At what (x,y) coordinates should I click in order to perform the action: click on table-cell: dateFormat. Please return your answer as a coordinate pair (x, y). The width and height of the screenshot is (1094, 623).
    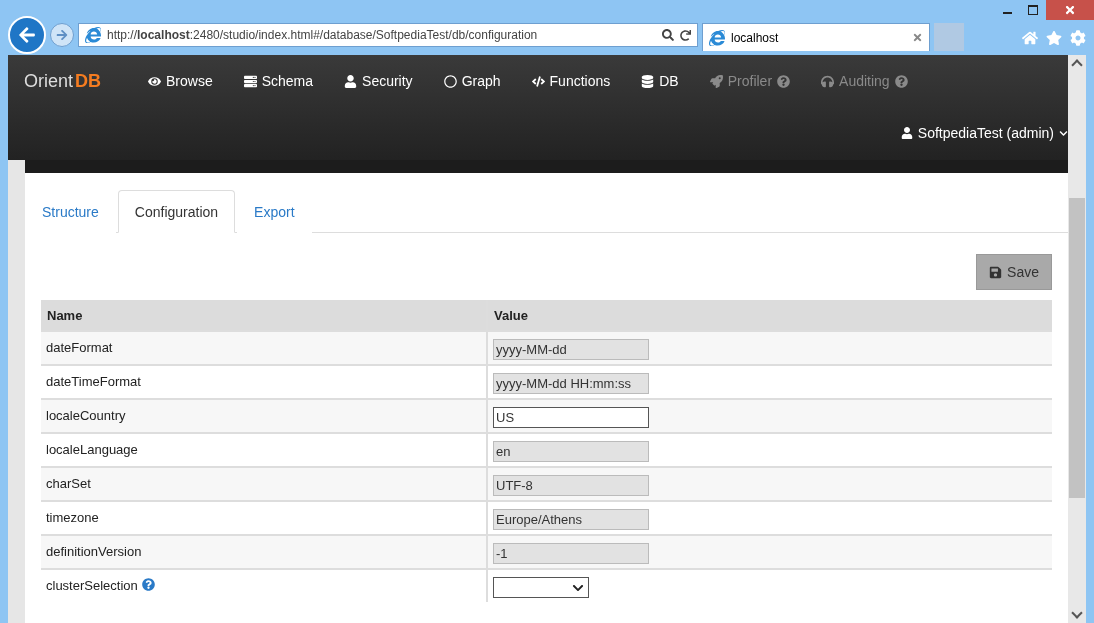
    Looking at the image, I should click on (79, 347).